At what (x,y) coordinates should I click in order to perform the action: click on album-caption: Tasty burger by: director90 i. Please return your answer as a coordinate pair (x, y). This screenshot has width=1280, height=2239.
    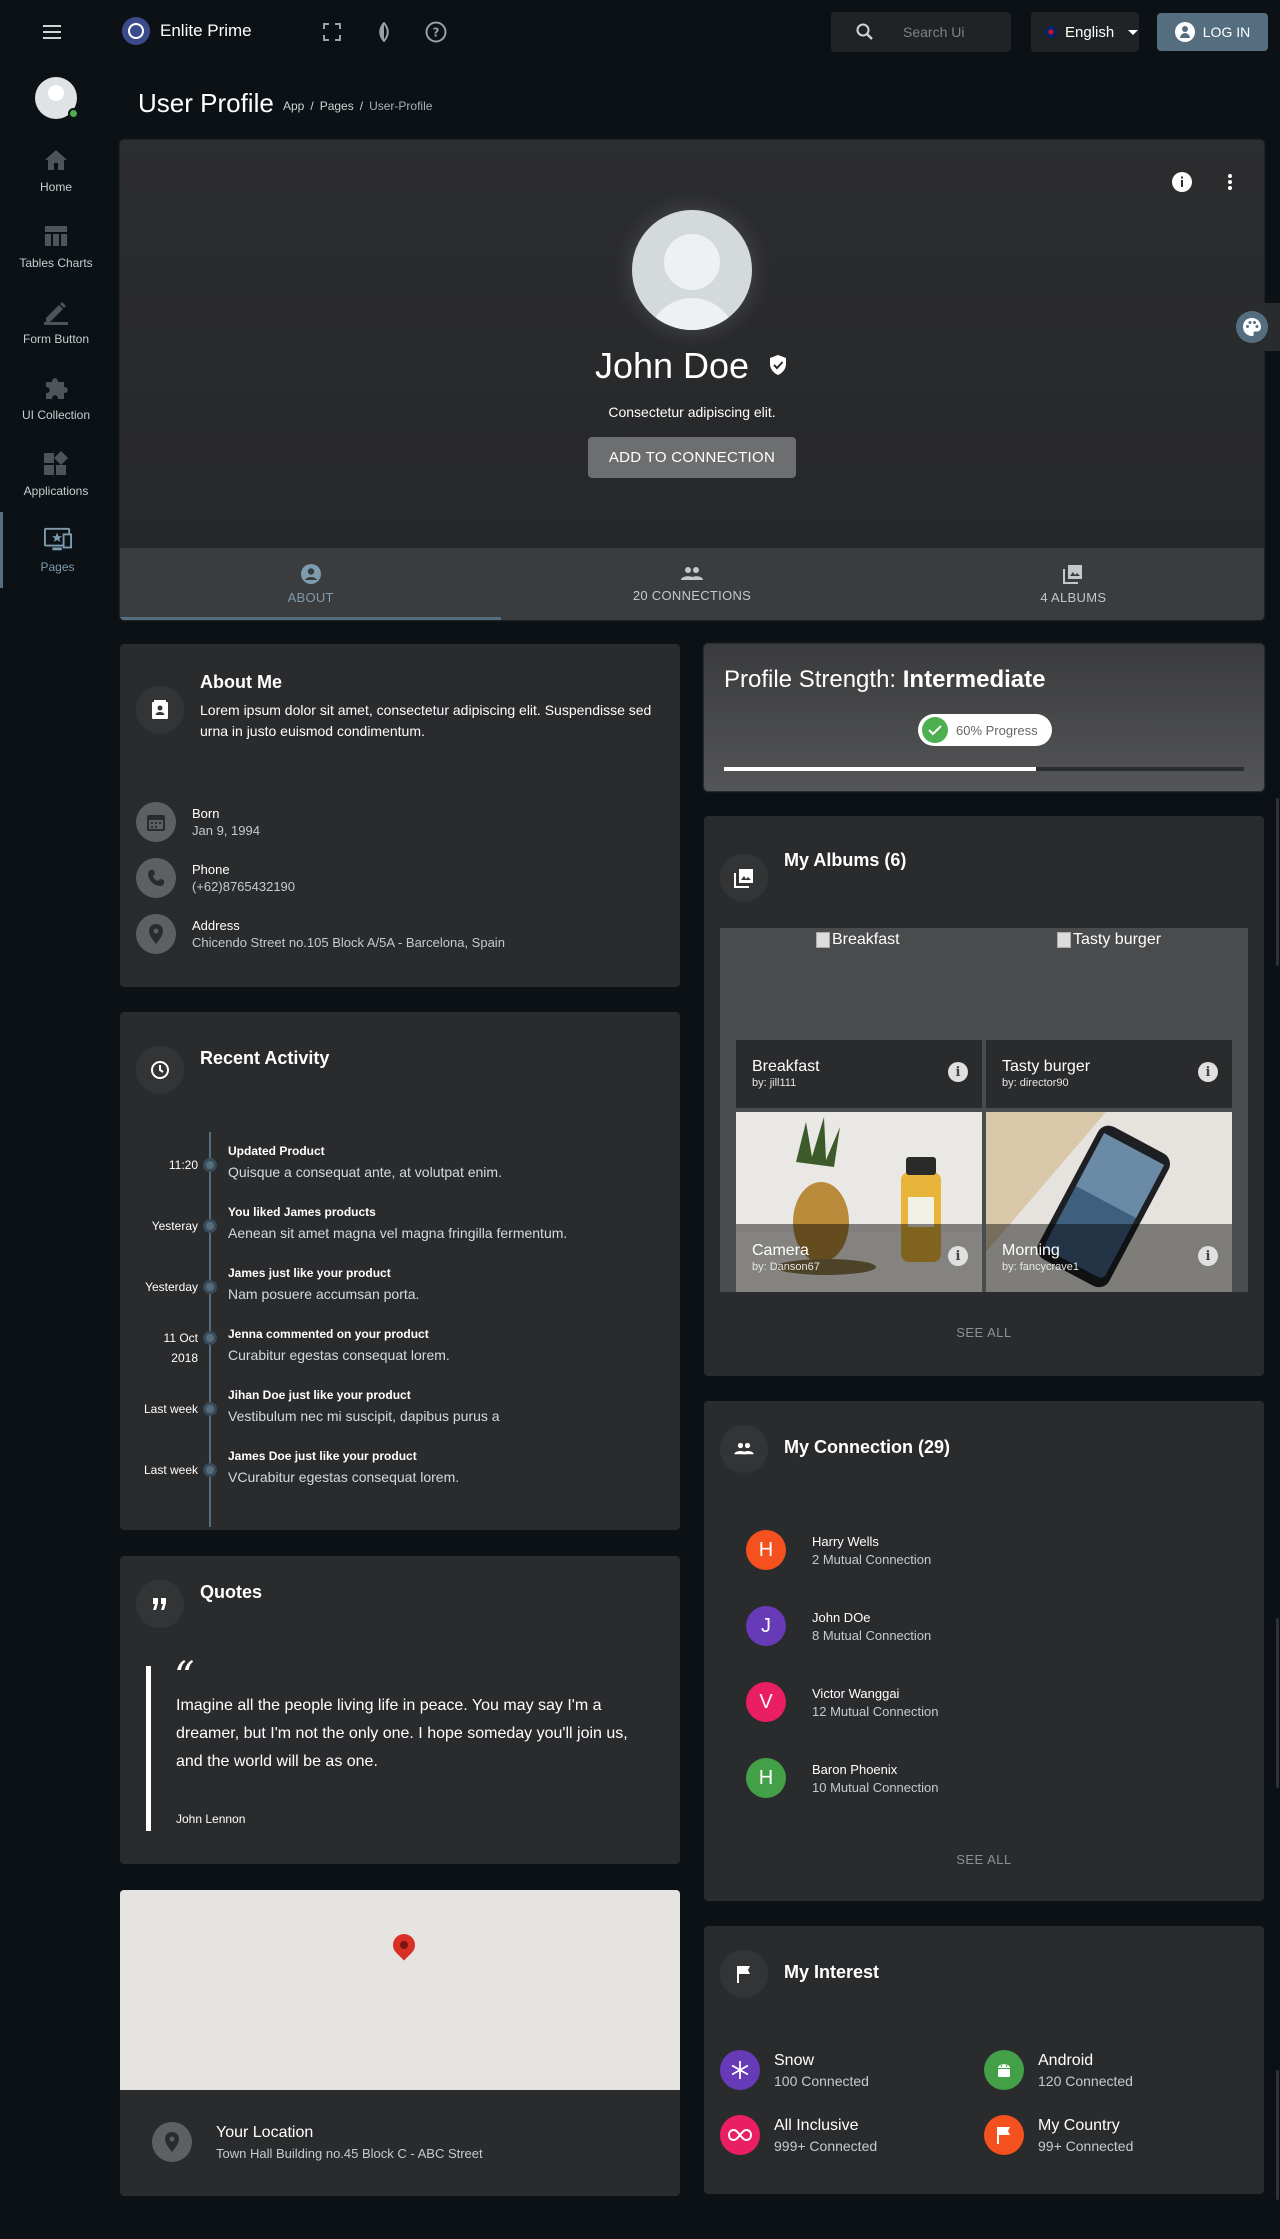
    Looking at the image, I should click on (1109, 1074).